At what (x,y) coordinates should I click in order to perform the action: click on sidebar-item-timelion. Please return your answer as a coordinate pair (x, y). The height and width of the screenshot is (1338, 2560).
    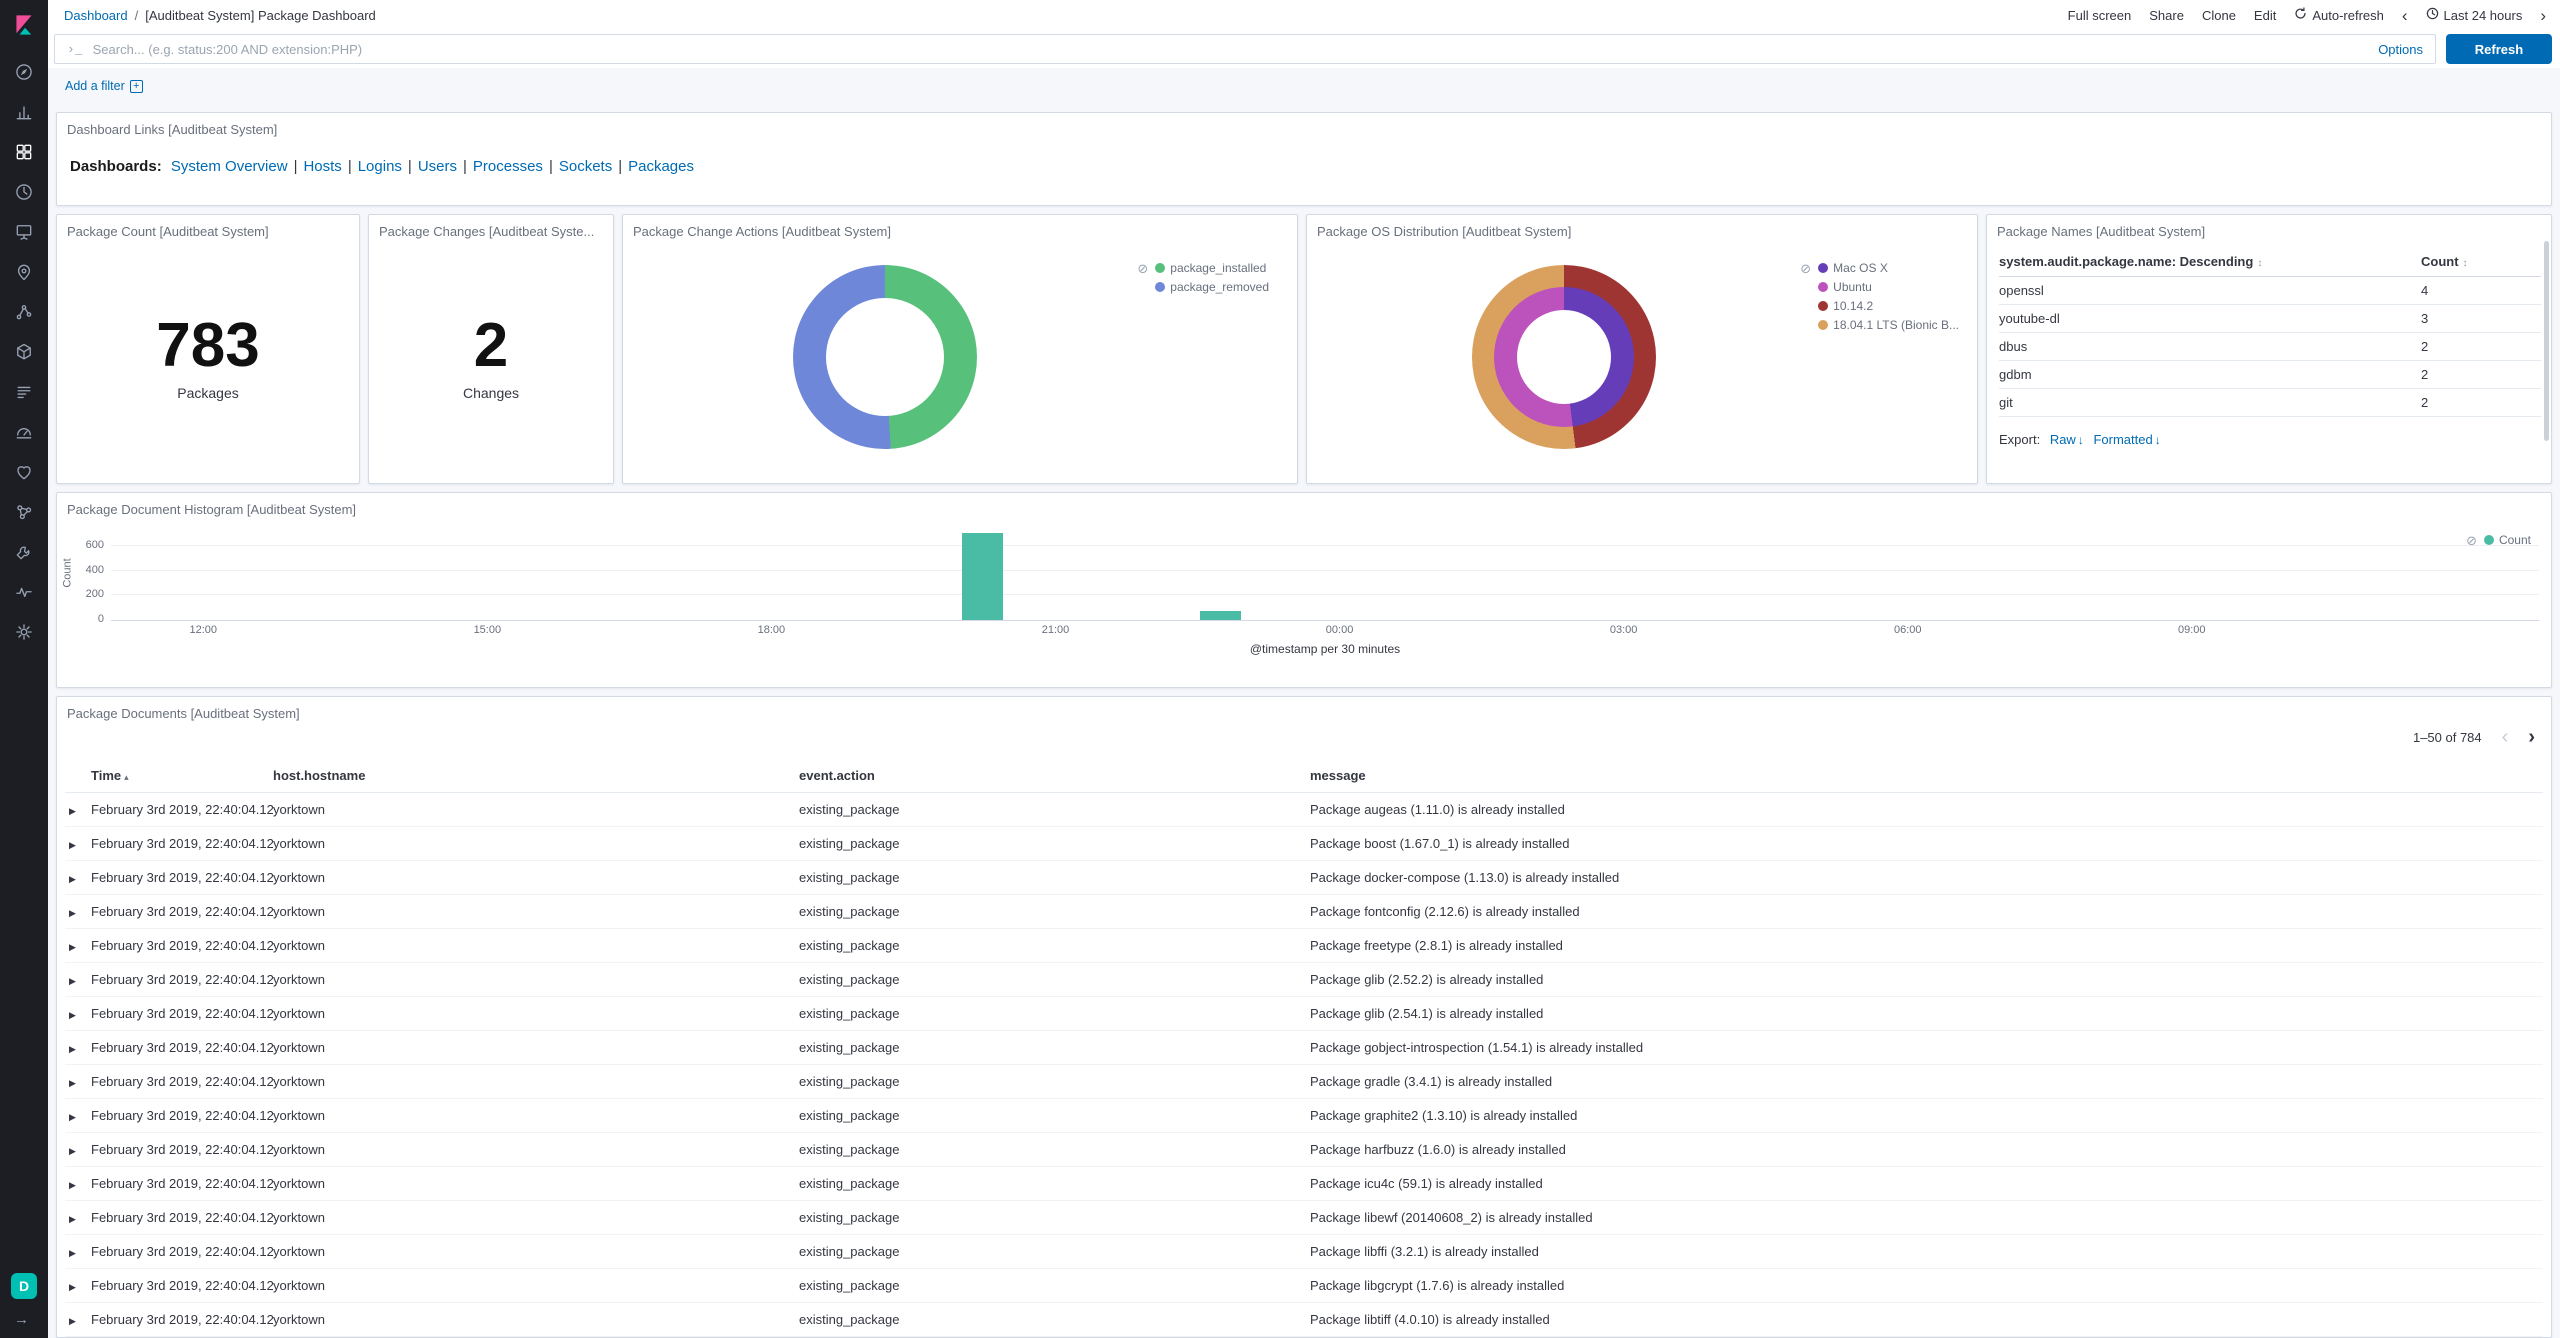
    Looking at the image, I should click on (24, 192).